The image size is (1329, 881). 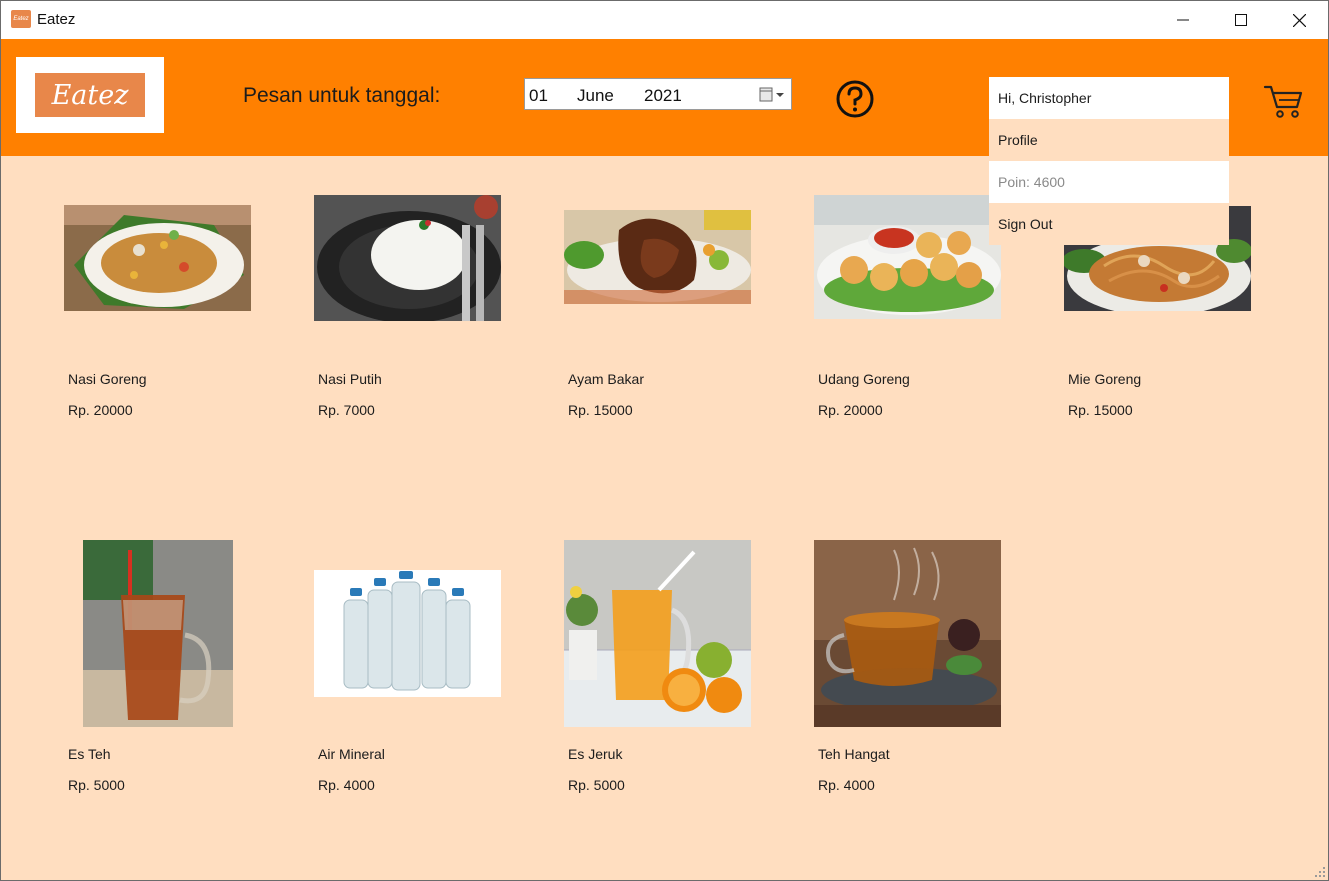 What do you see at coordinates (1320, 872) in the screenshot?
I see `resize-grip-icon` at bounding box center [1320, 872].